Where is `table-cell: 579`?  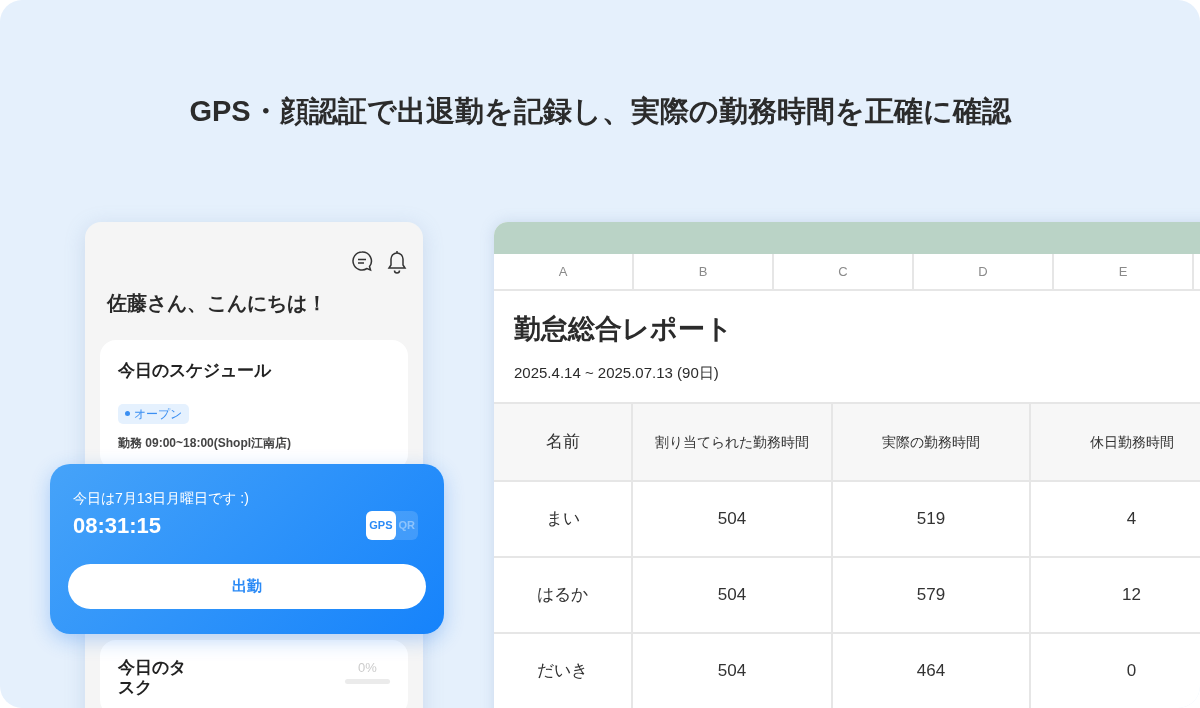 table-cell: 579 is located at coordinates (932, 596).